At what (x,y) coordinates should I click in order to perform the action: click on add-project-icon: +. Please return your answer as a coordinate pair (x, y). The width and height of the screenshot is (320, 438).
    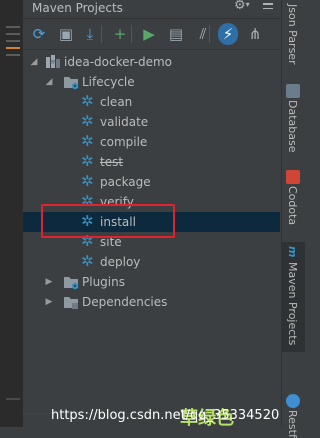
    Looking at the image, I should click on (120, 34).